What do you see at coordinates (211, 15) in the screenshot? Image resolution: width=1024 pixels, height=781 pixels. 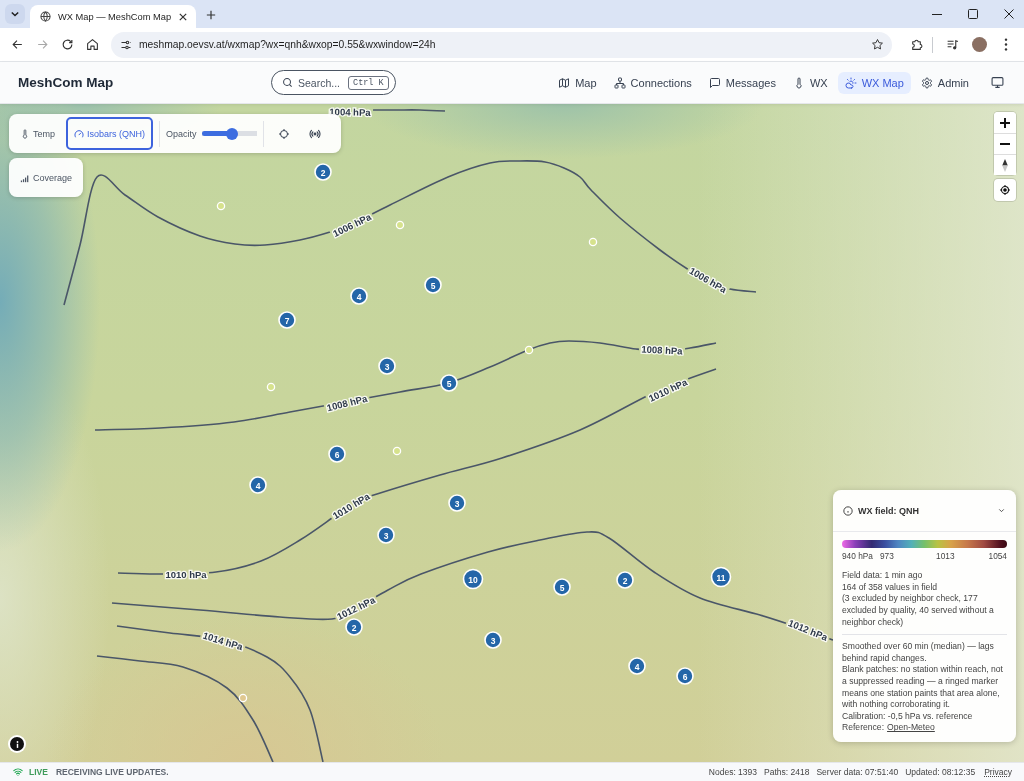 I see `new-tab-icon` at bounding box center [211, 15].